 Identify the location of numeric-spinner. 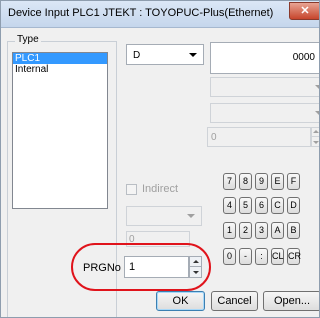
(315, 137).